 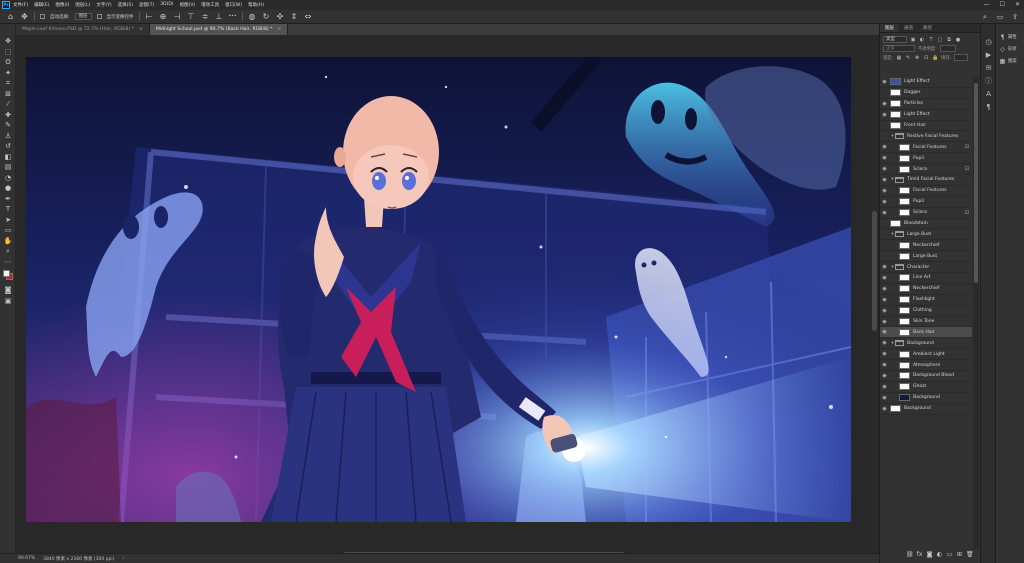 I want to click on layer-group: ▾ Restive Facial Features, so click(x=926, y=137).